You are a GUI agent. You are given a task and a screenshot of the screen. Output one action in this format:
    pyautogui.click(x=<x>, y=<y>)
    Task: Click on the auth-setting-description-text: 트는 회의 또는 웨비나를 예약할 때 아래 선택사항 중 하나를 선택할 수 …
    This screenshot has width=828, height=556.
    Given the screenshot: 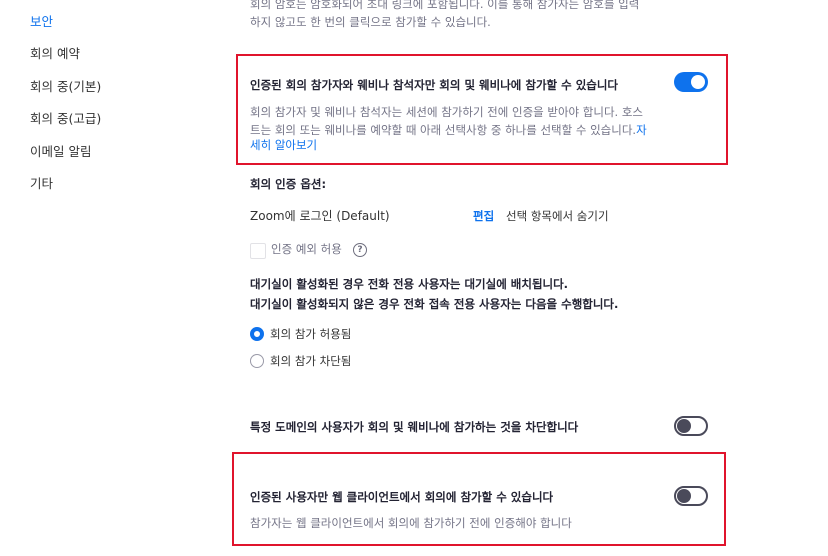 What is the action you would take?
    pyautogui.click(x=443, y=130)
    